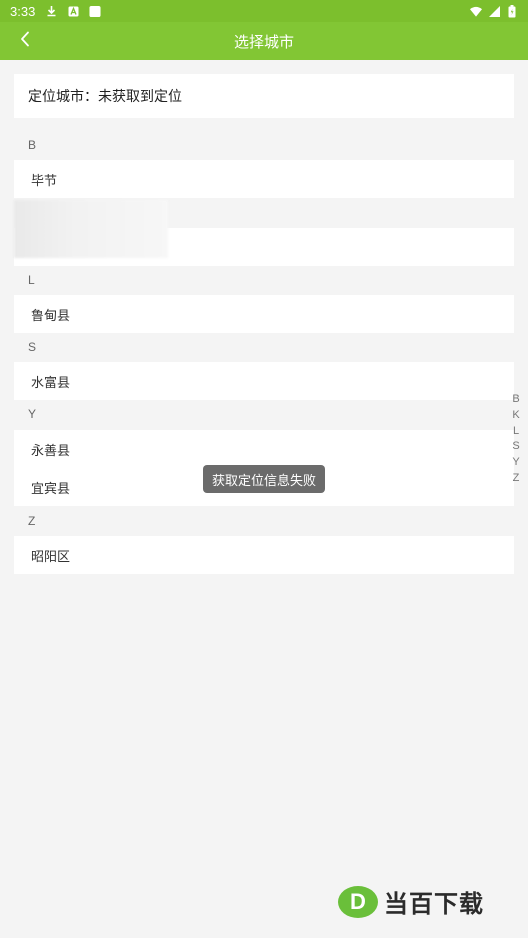 The width and height of the screenshot is (528, 938). What do you see at coordinates (264, 449) in the screenshot?
I see `city-item: 永善县` at bounding box center [264, 449].